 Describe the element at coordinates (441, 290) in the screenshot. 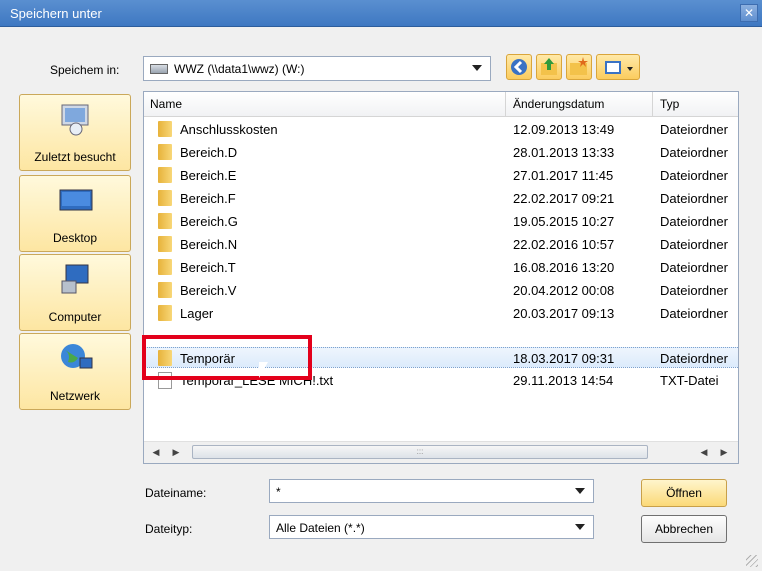

I see `list-item: Bereich.V 20.04.2012 00:08 Dateiordner` at that location.